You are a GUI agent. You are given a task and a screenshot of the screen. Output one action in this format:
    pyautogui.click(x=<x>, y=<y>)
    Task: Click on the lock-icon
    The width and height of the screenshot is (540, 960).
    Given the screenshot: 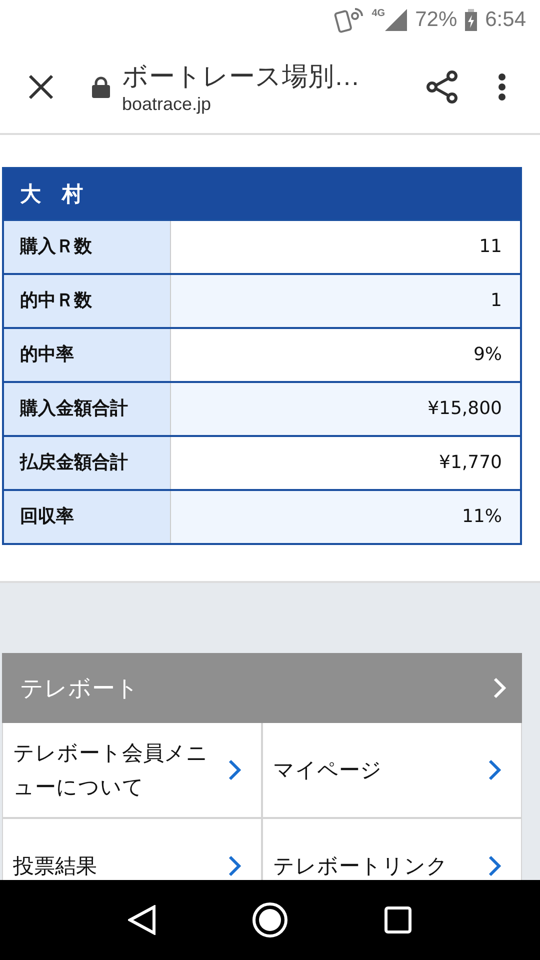 What is the action you would take?
    pyautogui.click(x=101, y=87)
    